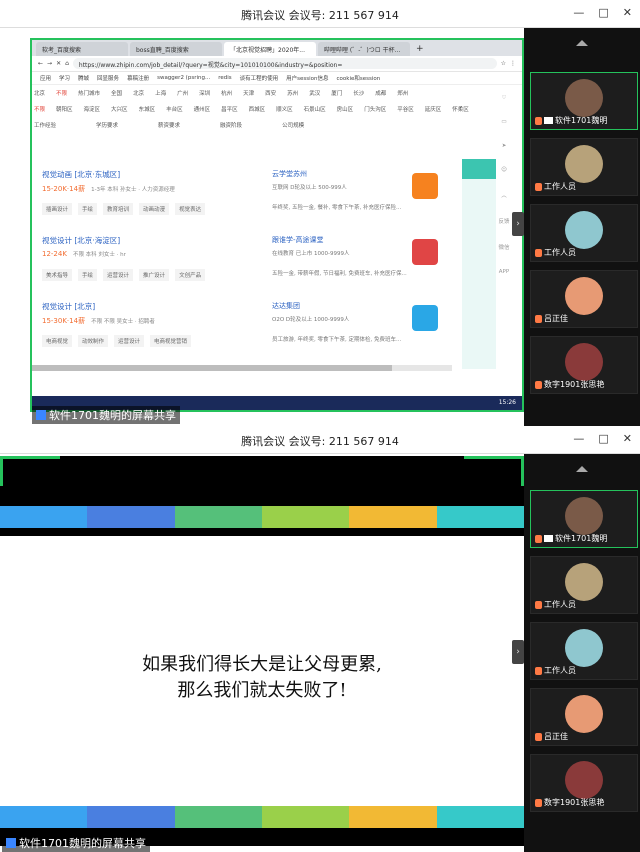 Image resolution: width=640 pixels, height=852 pixels. Describe the element at coordinates (380, 93) in the screenshot. I see `city-filter-option: 成都` at that location.